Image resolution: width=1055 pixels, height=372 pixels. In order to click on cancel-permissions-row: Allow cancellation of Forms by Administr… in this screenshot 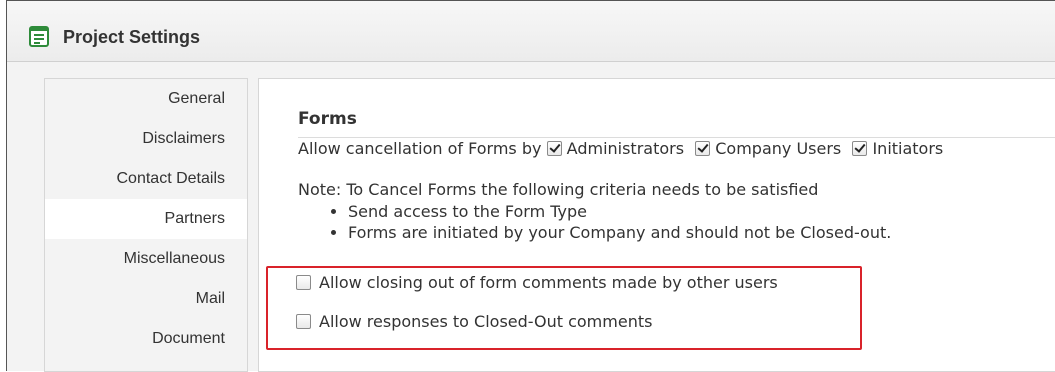, I will do `click(620, 148)`.